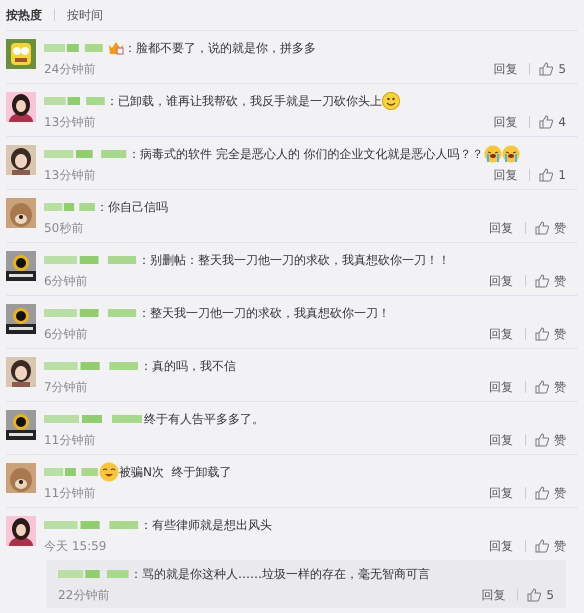 The height and width of the screenshot is (613, 584). Describe the element at coordinates (220, 48) in the screenshot. I see `comment-text: ：脸都不要了，说的就是你，拼多多` at that location.